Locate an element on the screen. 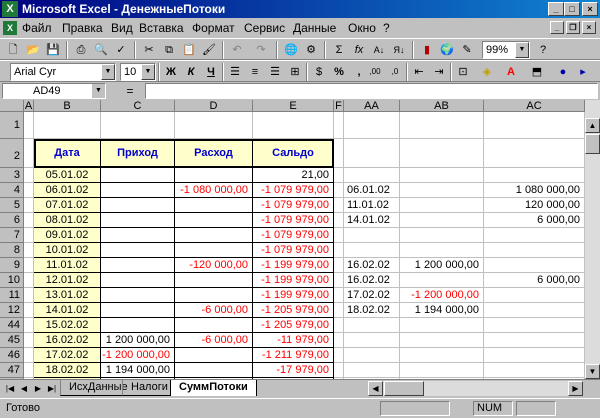 The image size is (600, 418). cell-f9 is located at coordinates (339, 265).